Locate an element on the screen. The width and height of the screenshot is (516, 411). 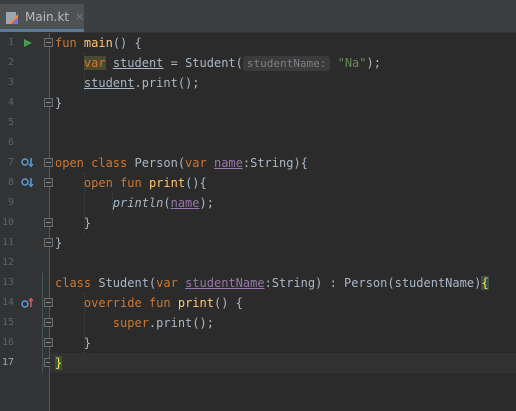
line-number: 16 is located at coordinates (7, 342).